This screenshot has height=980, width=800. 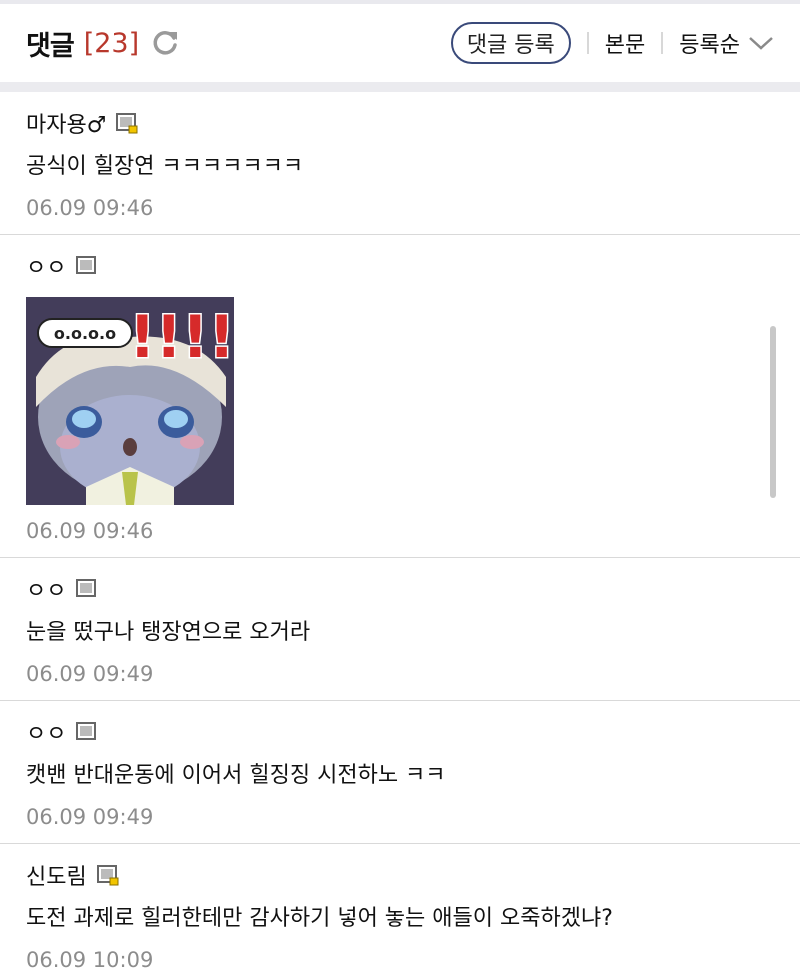 What do you see at coordinates (130, 401) in the screenshot?
I see `dccon-sticker-image: o.o.o.o !!!!` at bounding box center [130, 401].